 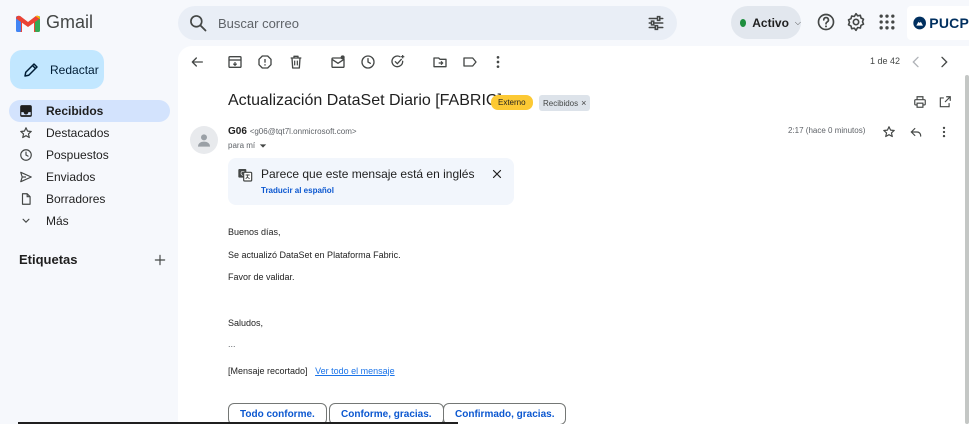 I want to click on caret-down-icon, so click(x=263, y=146).